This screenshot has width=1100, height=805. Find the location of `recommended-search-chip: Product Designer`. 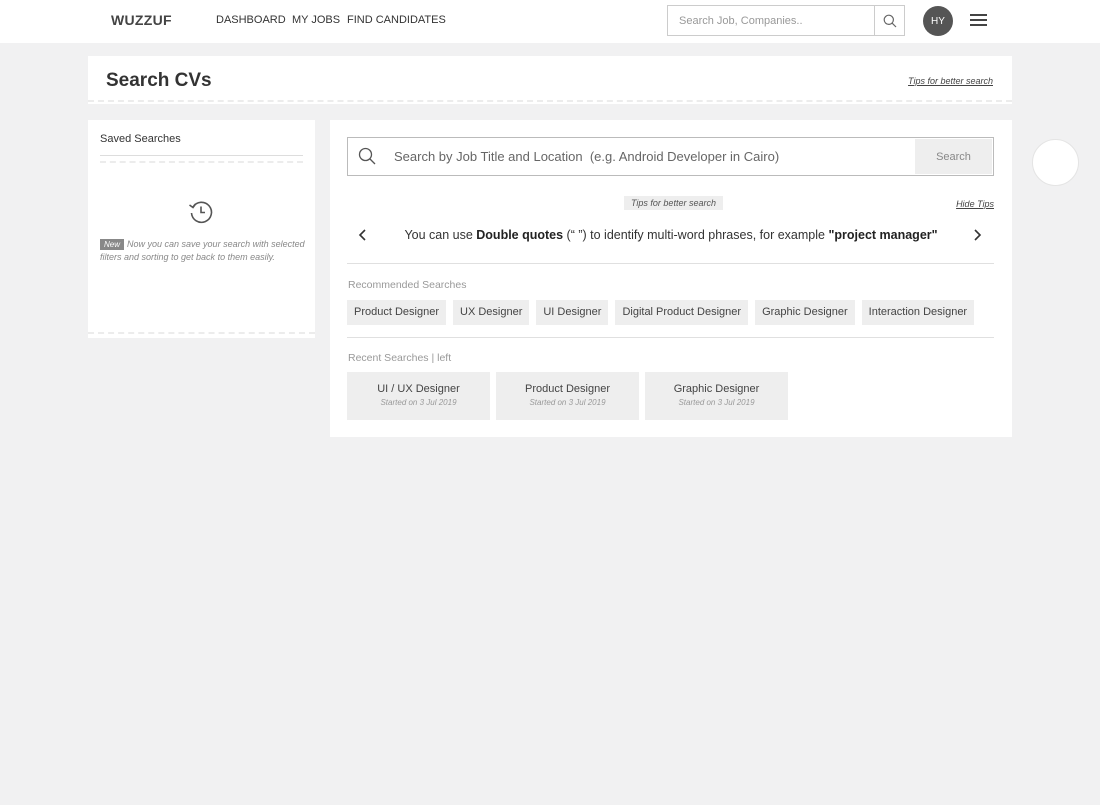

recommended-search-chip: Product Designer is located at coordinates (396, 312).